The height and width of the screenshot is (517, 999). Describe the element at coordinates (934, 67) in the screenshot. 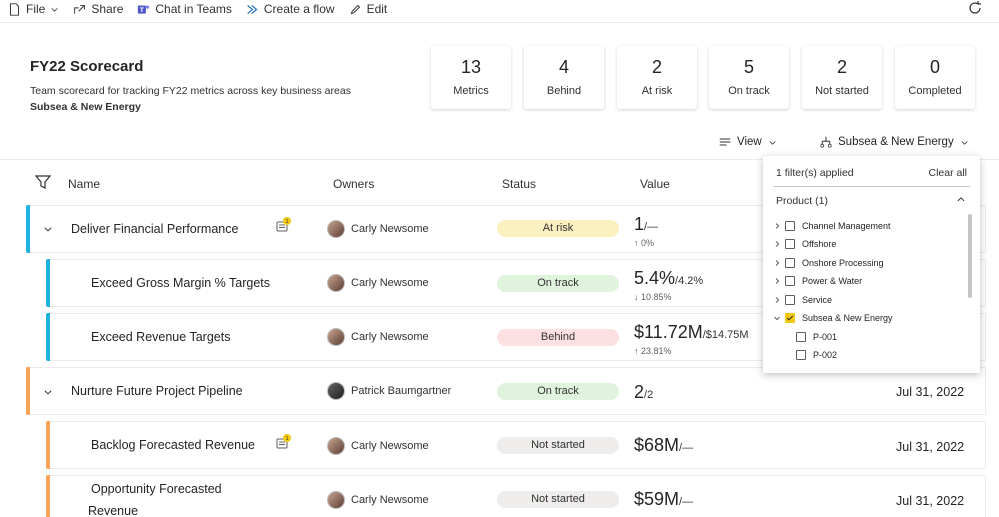

I see `kpi-value: 0` at that location.